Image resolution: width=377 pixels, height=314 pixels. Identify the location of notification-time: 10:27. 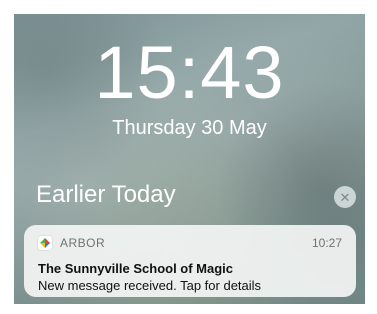
(326, 243).